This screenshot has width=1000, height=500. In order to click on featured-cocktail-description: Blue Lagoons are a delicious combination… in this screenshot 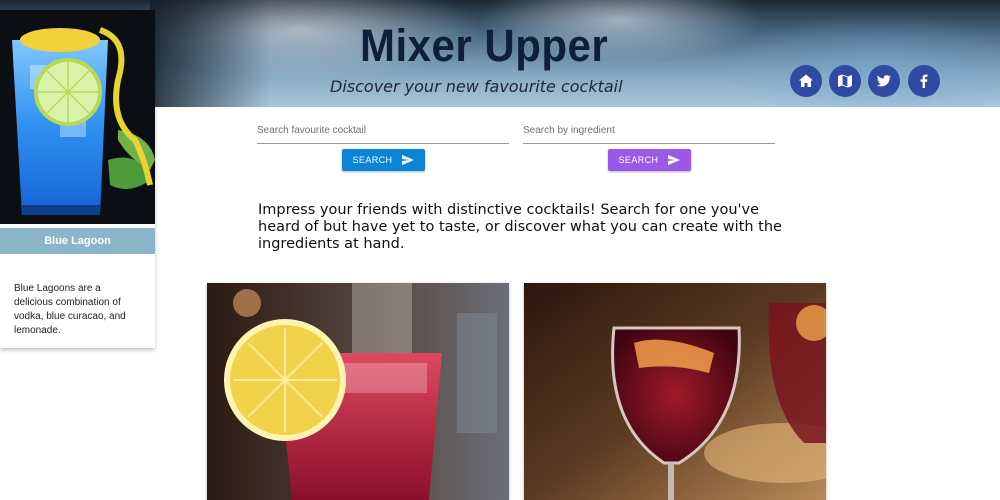, I will do `click(70, 309)`.